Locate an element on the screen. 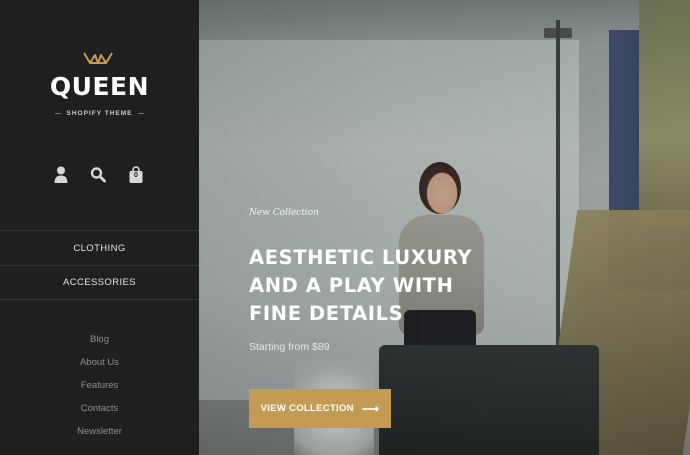 This screenshot has height=455, width=690. brand-tagline-text: SHOPIFY THEME is located at coordinates (99, 113).